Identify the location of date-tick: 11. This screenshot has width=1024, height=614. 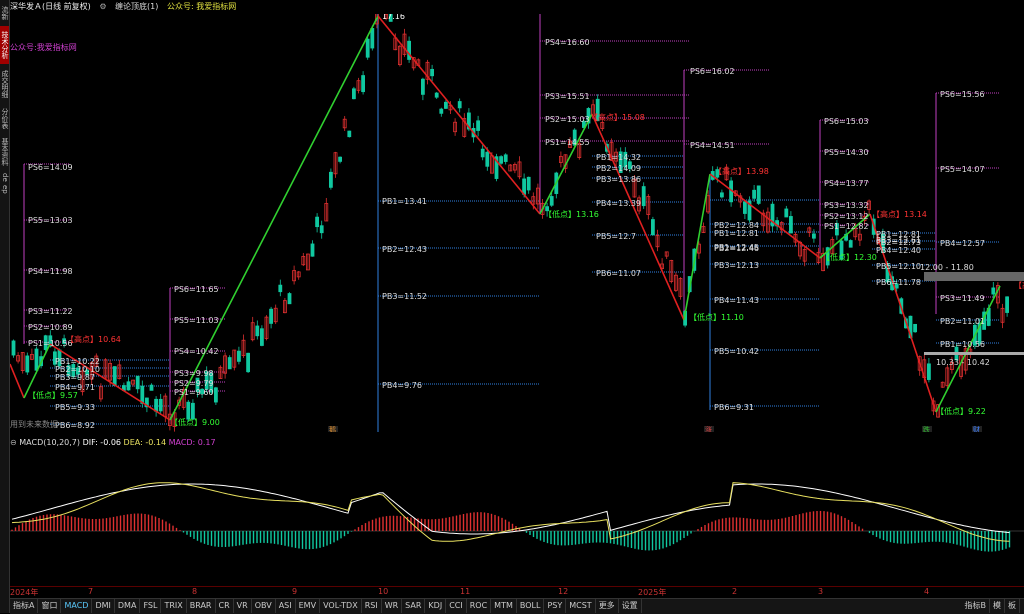
(465, 591).